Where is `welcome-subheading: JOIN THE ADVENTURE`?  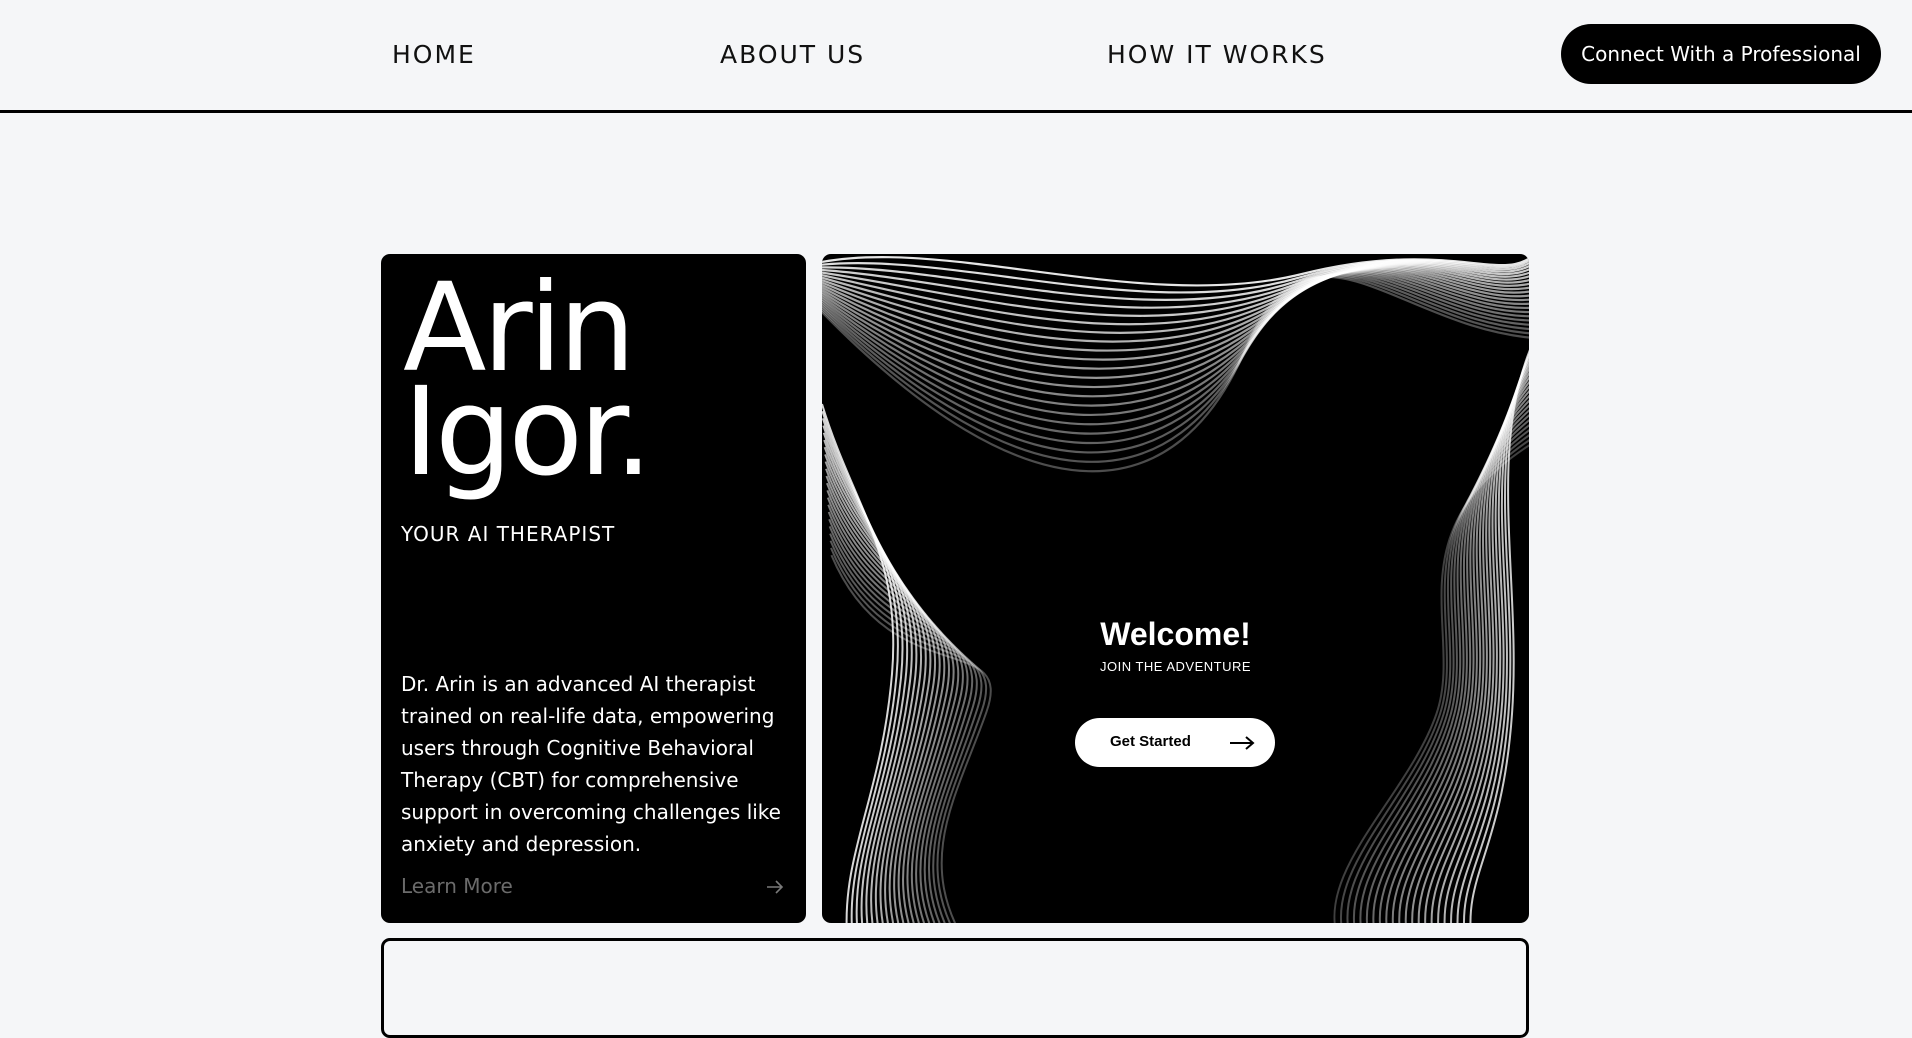 welcome-subheading: JOIN THE ADVENTURE is located at coordinates (1175, 666).